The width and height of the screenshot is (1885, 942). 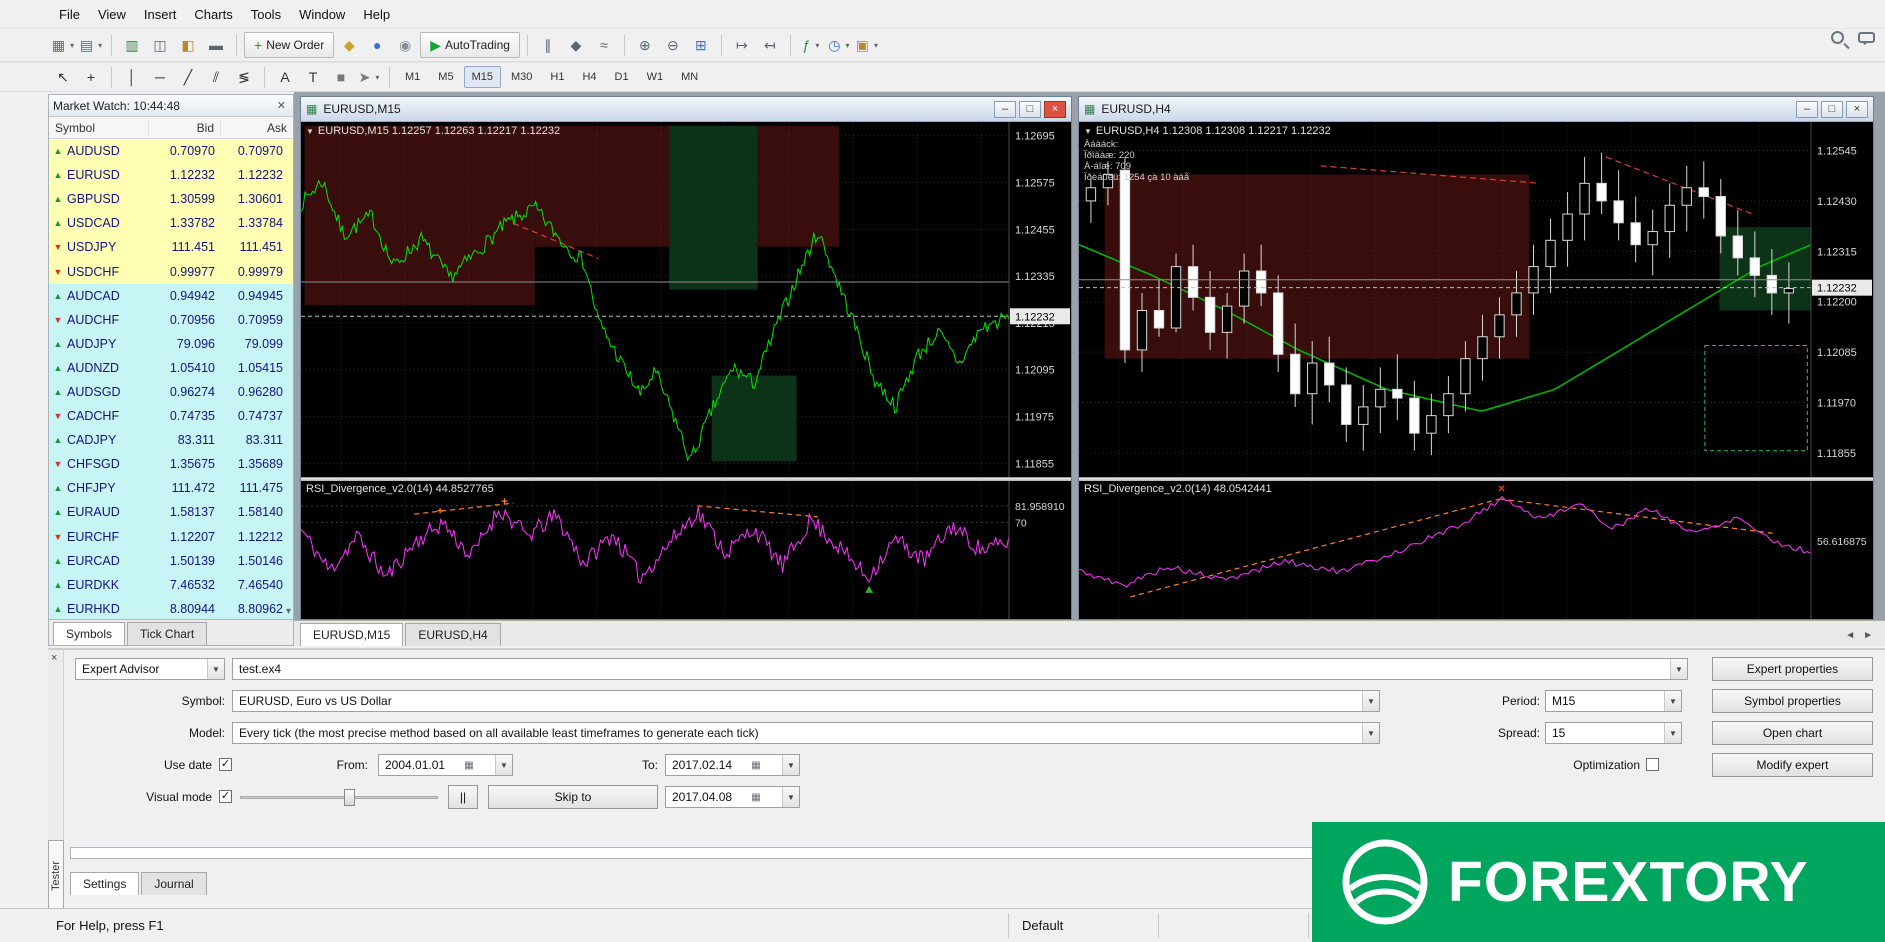 What do you see at coordinates (376, 14) in the screenshot?
I see `menu-help: Help` at bounding box center [376, 14].